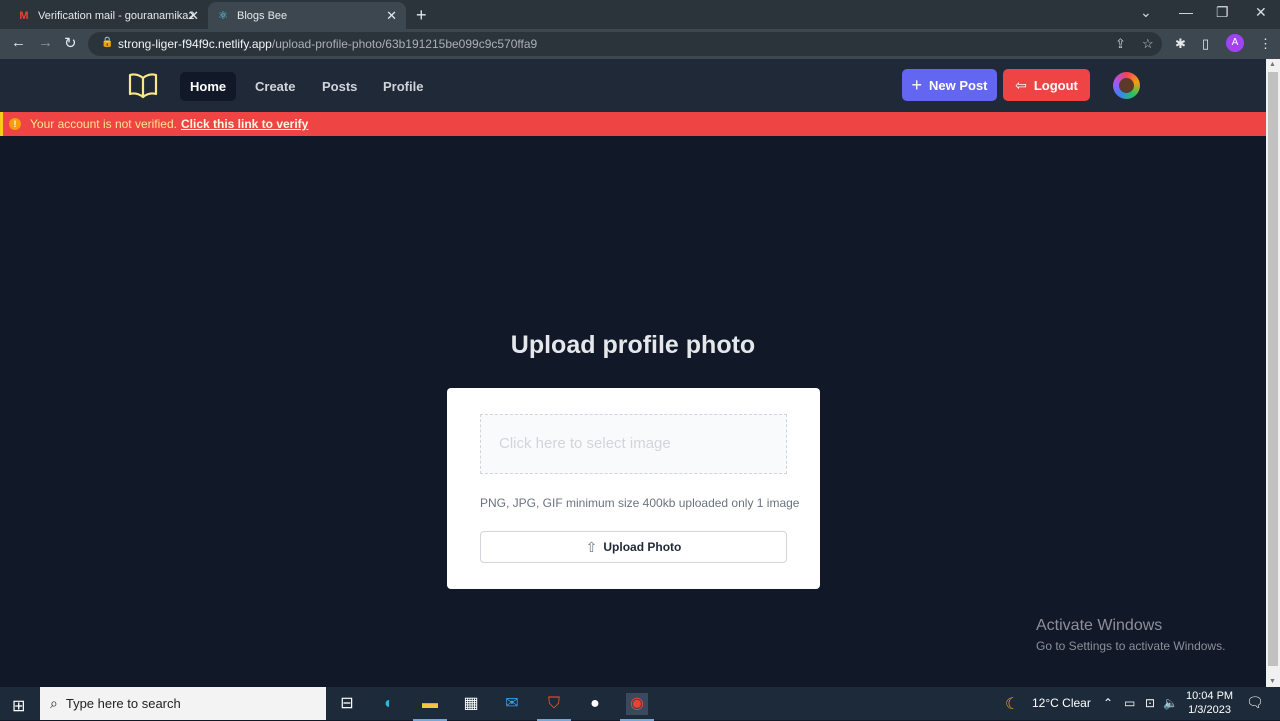  What do you see at coordinates (554, 707) in the screenshot?
I see `brave-icon: ⛉` at bounding box center [554, 707].